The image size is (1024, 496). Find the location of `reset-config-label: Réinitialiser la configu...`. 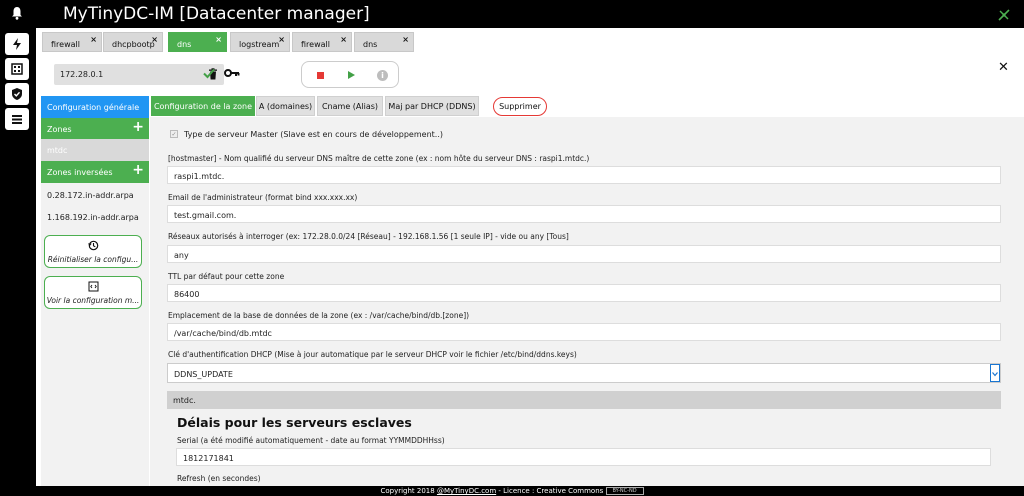

reset-config-label: Réinitialiser la configu... is located at coordinates (93, 259).